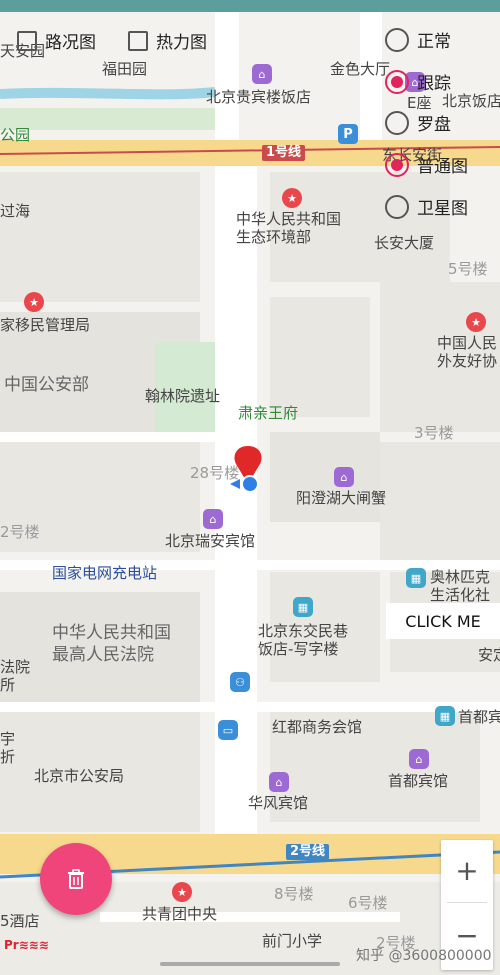  What do you see at coordinates (467, 902) in the screenshot?
I see `zoom-divider` at bounding box center [467, 902].